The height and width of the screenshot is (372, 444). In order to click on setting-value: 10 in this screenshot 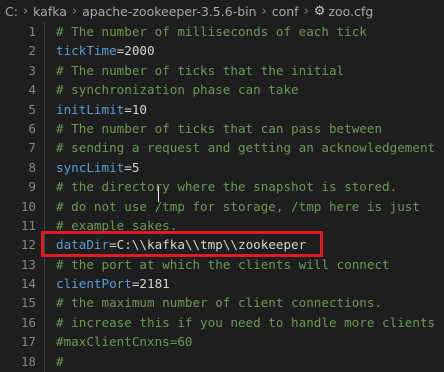, I will do `click(139, 109)`.